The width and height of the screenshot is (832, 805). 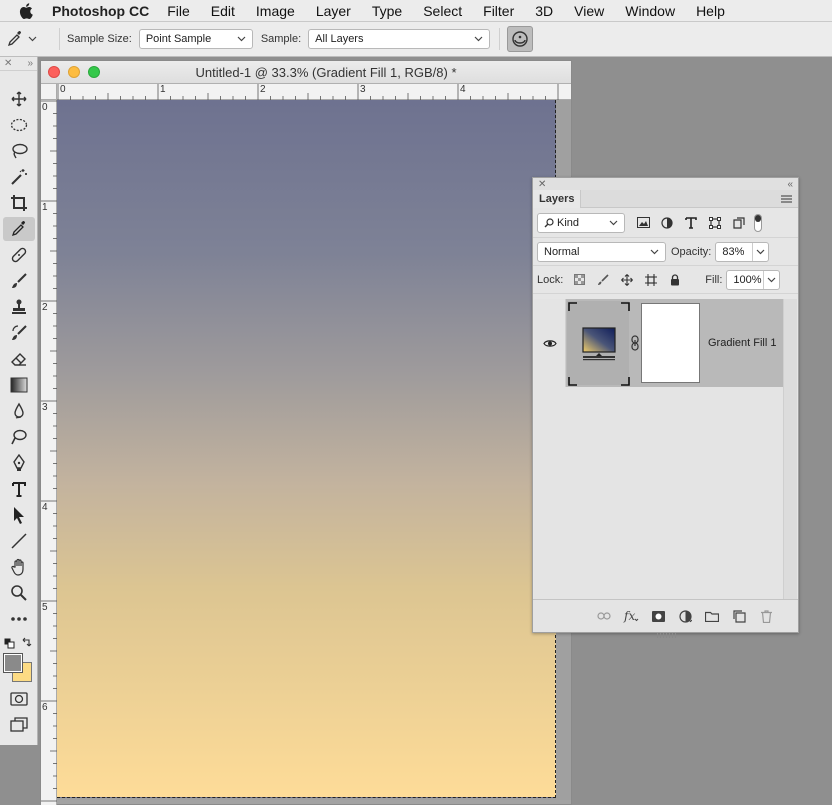 What do you see at coordinates (627, 280) in the screenshot?
I see `lock-position-button` at bounding box center [627, 280].